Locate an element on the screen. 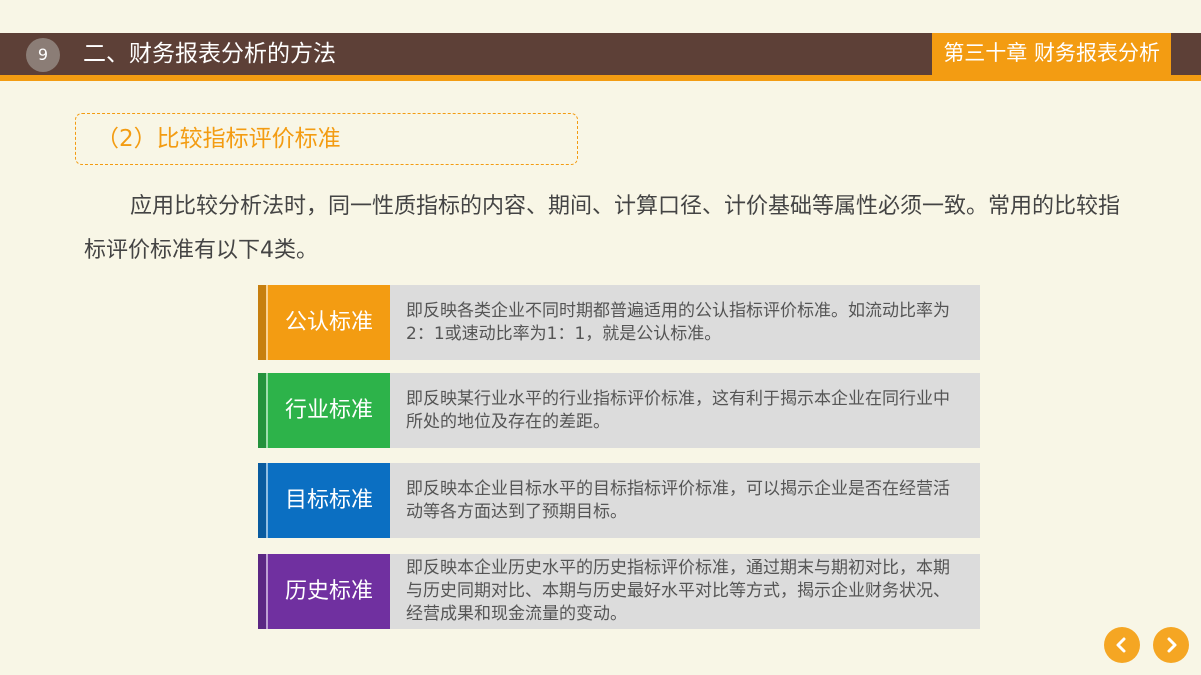  page-number-badge: 9 is located at coordinates (43, 55).